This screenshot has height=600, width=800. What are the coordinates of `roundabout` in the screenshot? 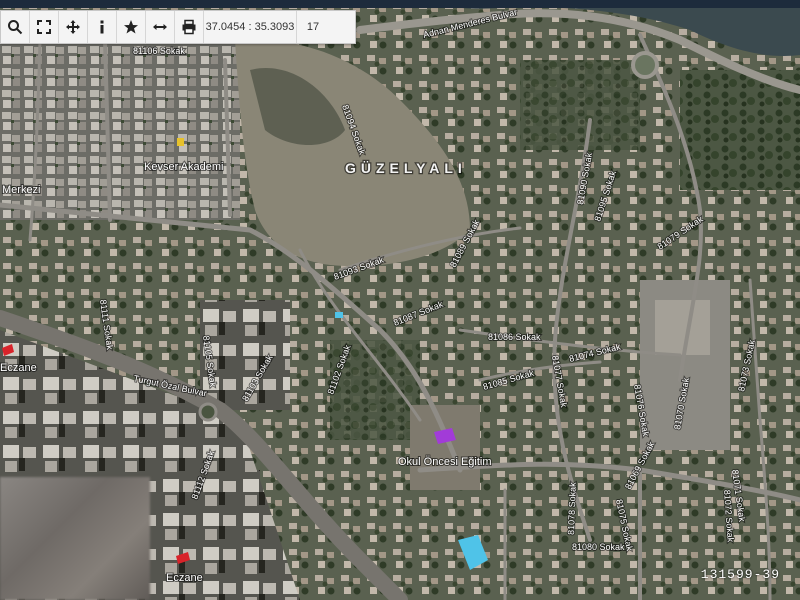 It's located at (645, 65).